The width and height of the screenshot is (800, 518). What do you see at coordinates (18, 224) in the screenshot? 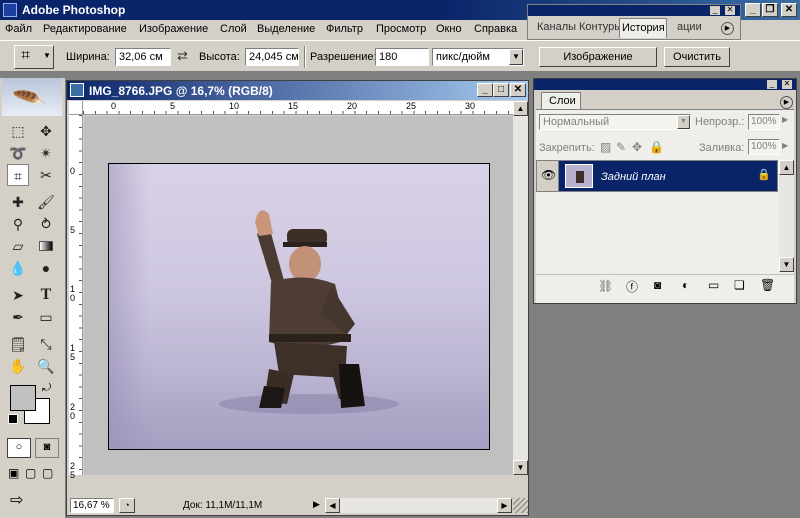
I see `clone-stamp-tool-icon: ⚲` at bounding box center [18, 224].